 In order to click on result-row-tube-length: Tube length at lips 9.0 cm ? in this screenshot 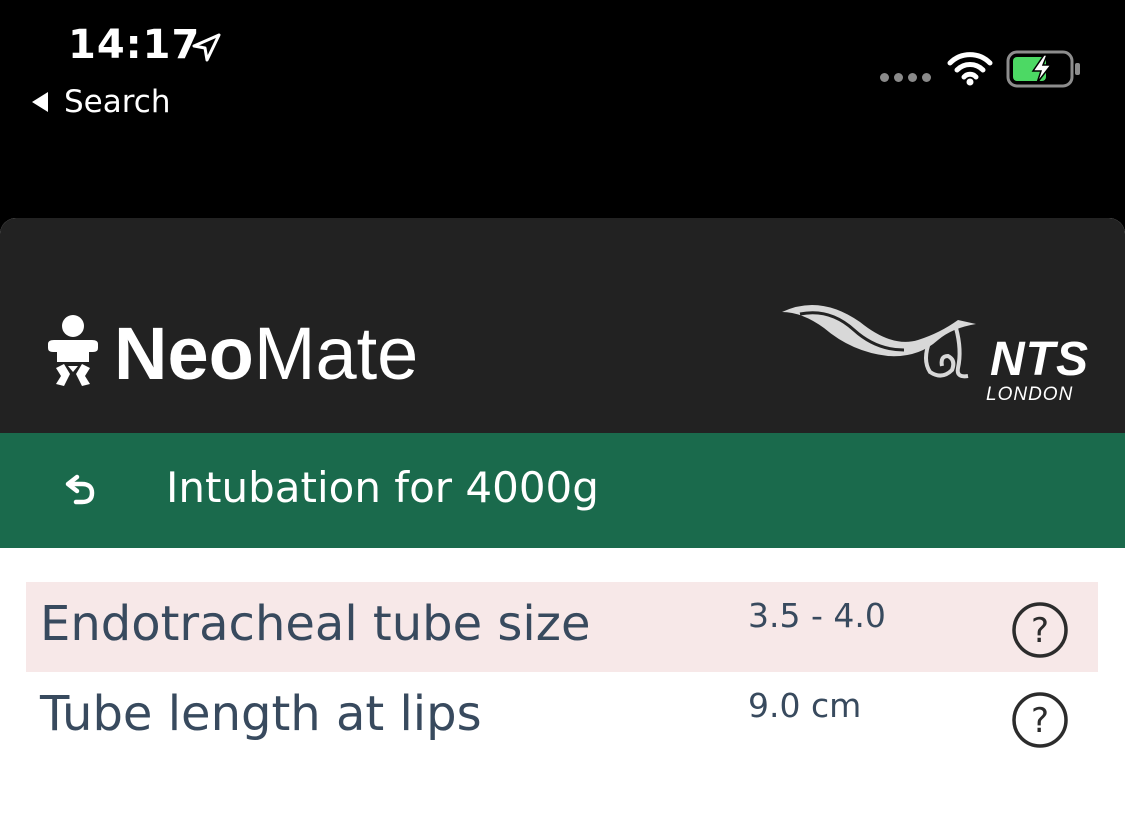, I will do `click(562, 717)`.